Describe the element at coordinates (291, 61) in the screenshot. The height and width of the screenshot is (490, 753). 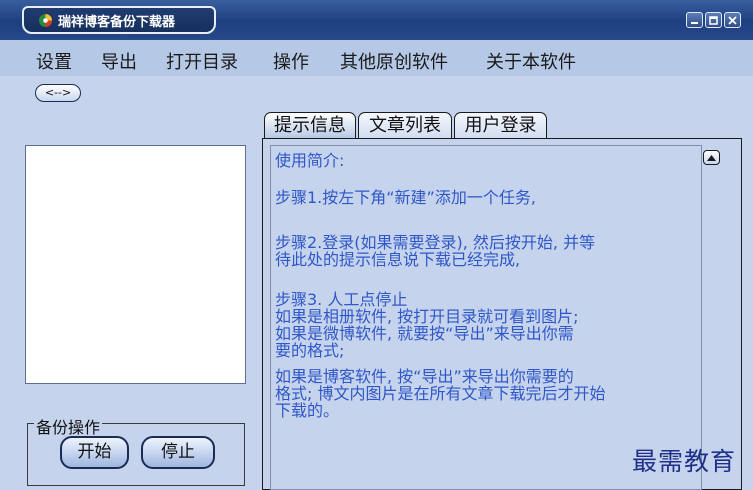
I see `menu-operations: 操作` at that location.